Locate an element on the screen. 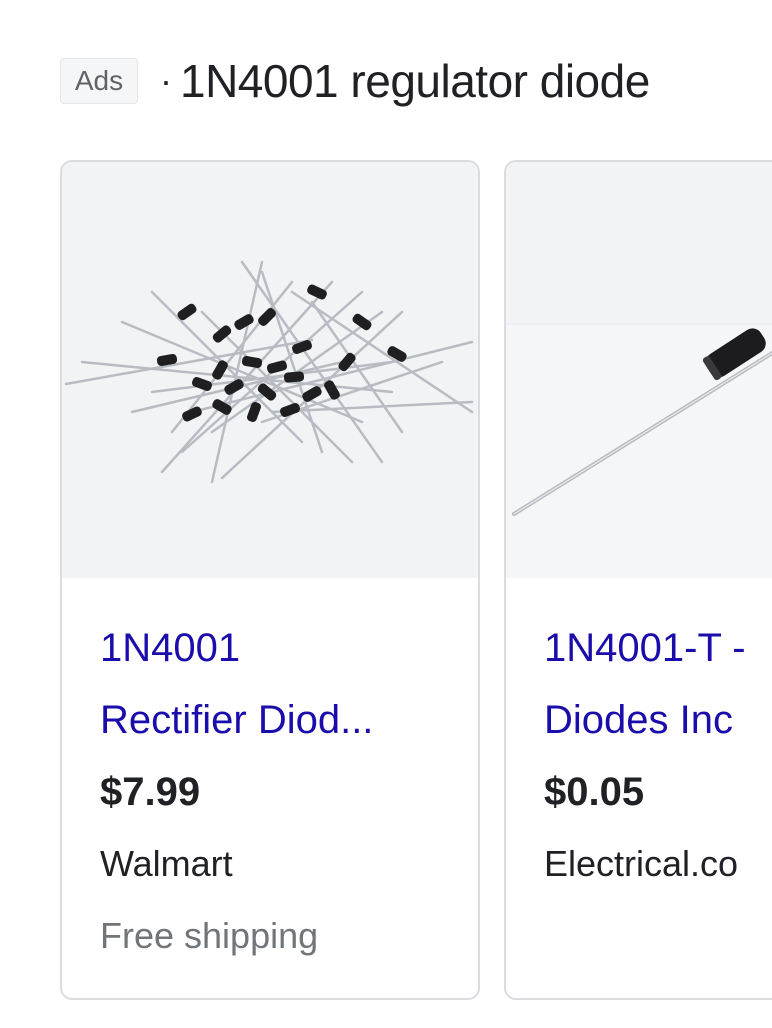 The image size is (772, 1028). pile-of-diodes-image is located at coordinates (269, 372).